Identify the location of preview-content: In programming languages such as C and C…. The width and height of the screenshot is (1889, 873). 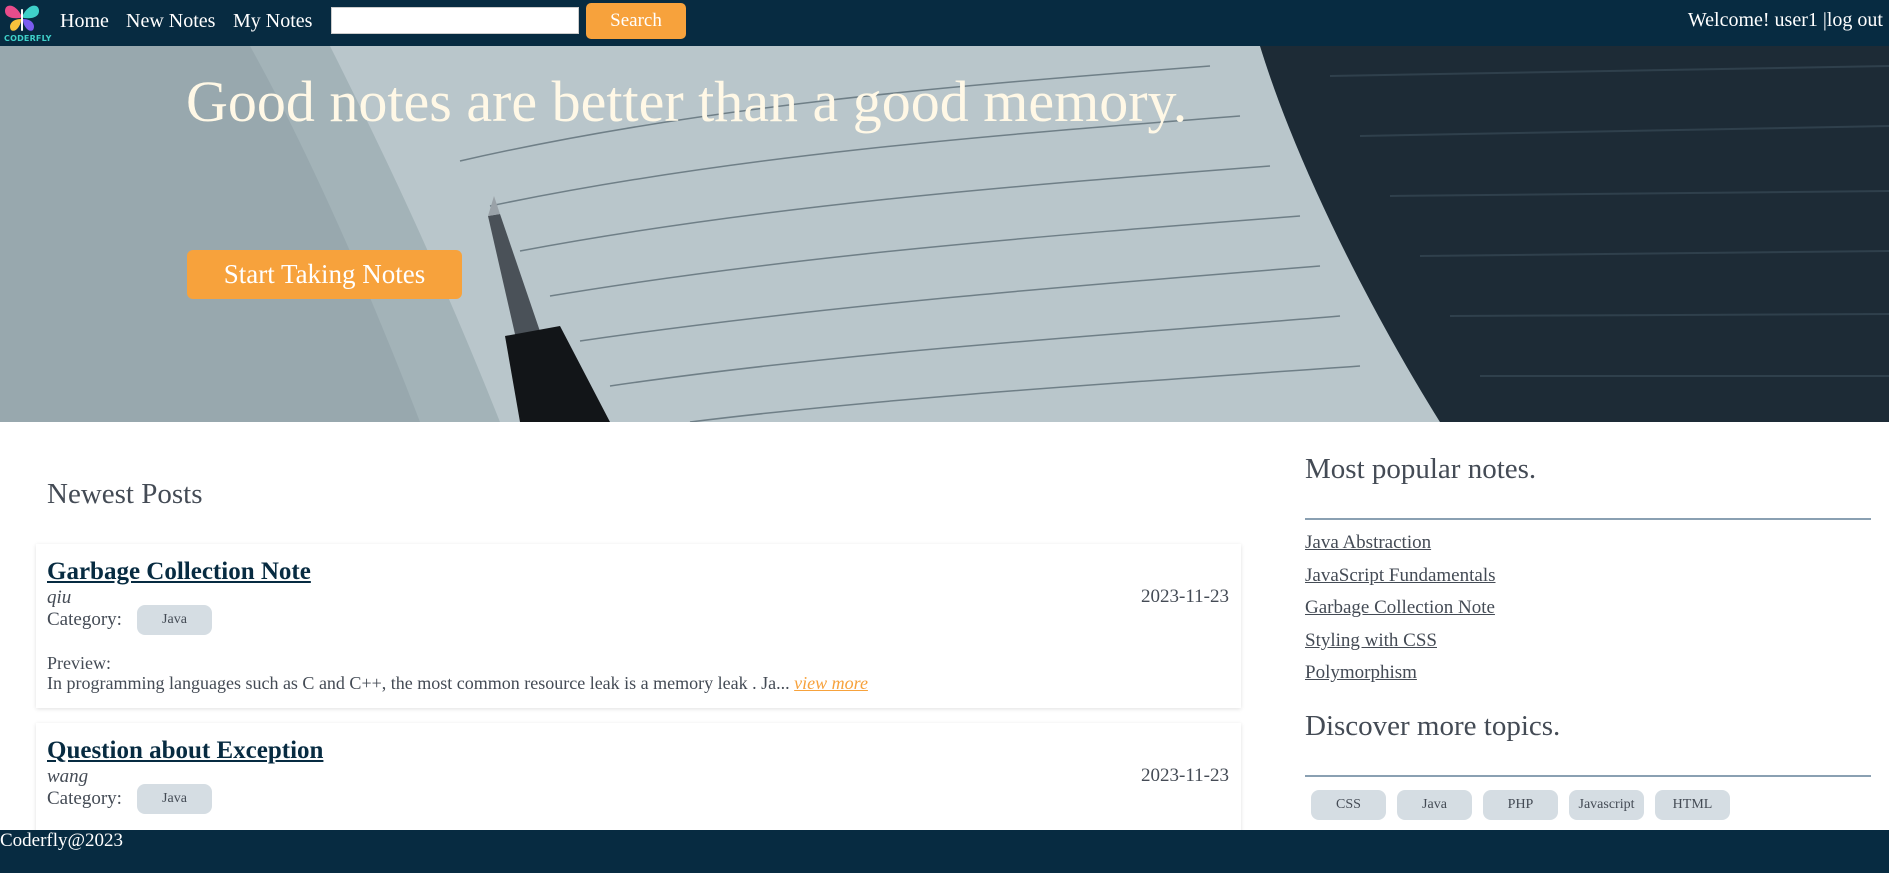
(418, 683).